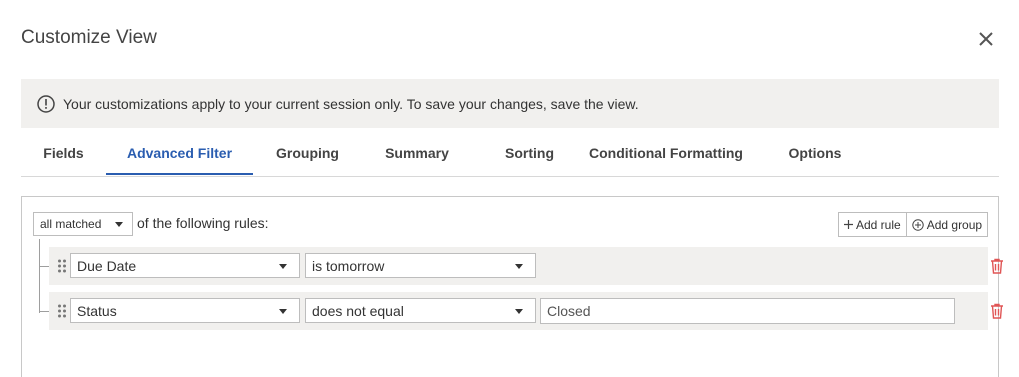 Image resolution: width=1019 pixels, height=377 pixels. What do you see at coordinates (107, 265) in the screenshot?
I see `rule-field-value: Due Date` at bounding box center [107, 265].